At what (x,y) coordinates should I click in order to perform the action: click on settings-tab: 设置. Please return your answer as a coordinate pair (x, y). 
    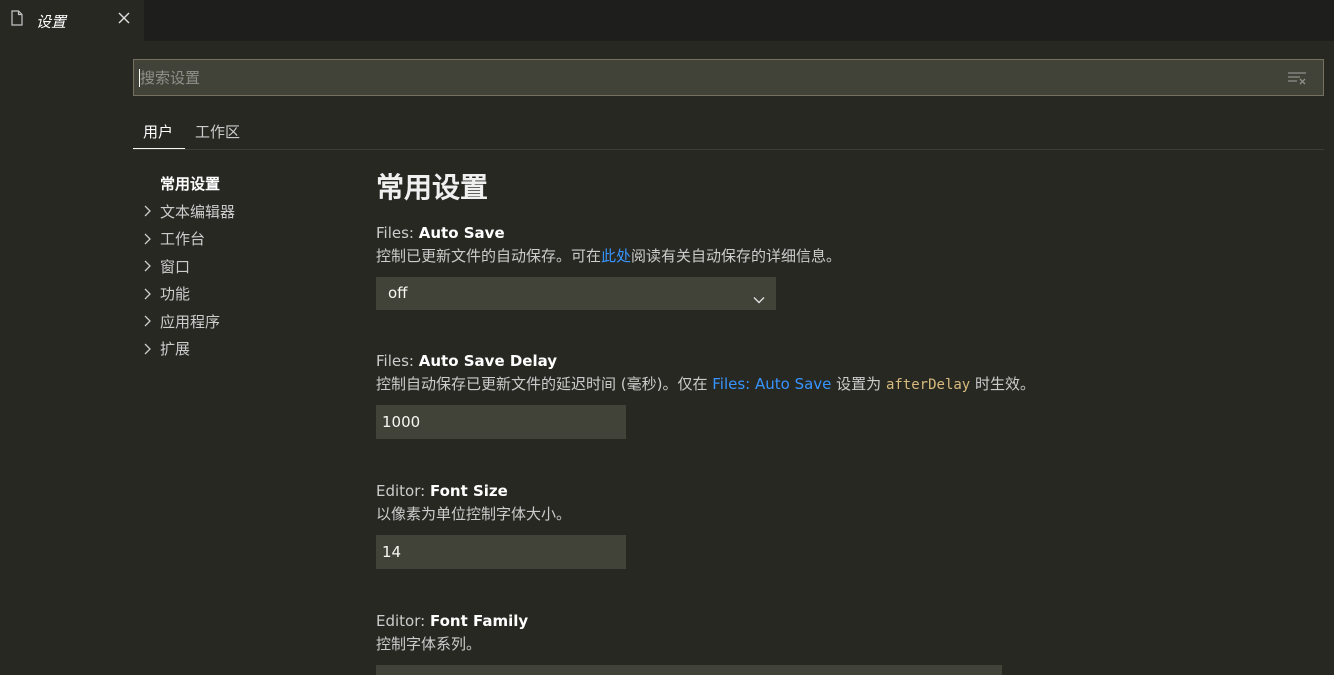
    Looking at the image, I should click on (72, 20).